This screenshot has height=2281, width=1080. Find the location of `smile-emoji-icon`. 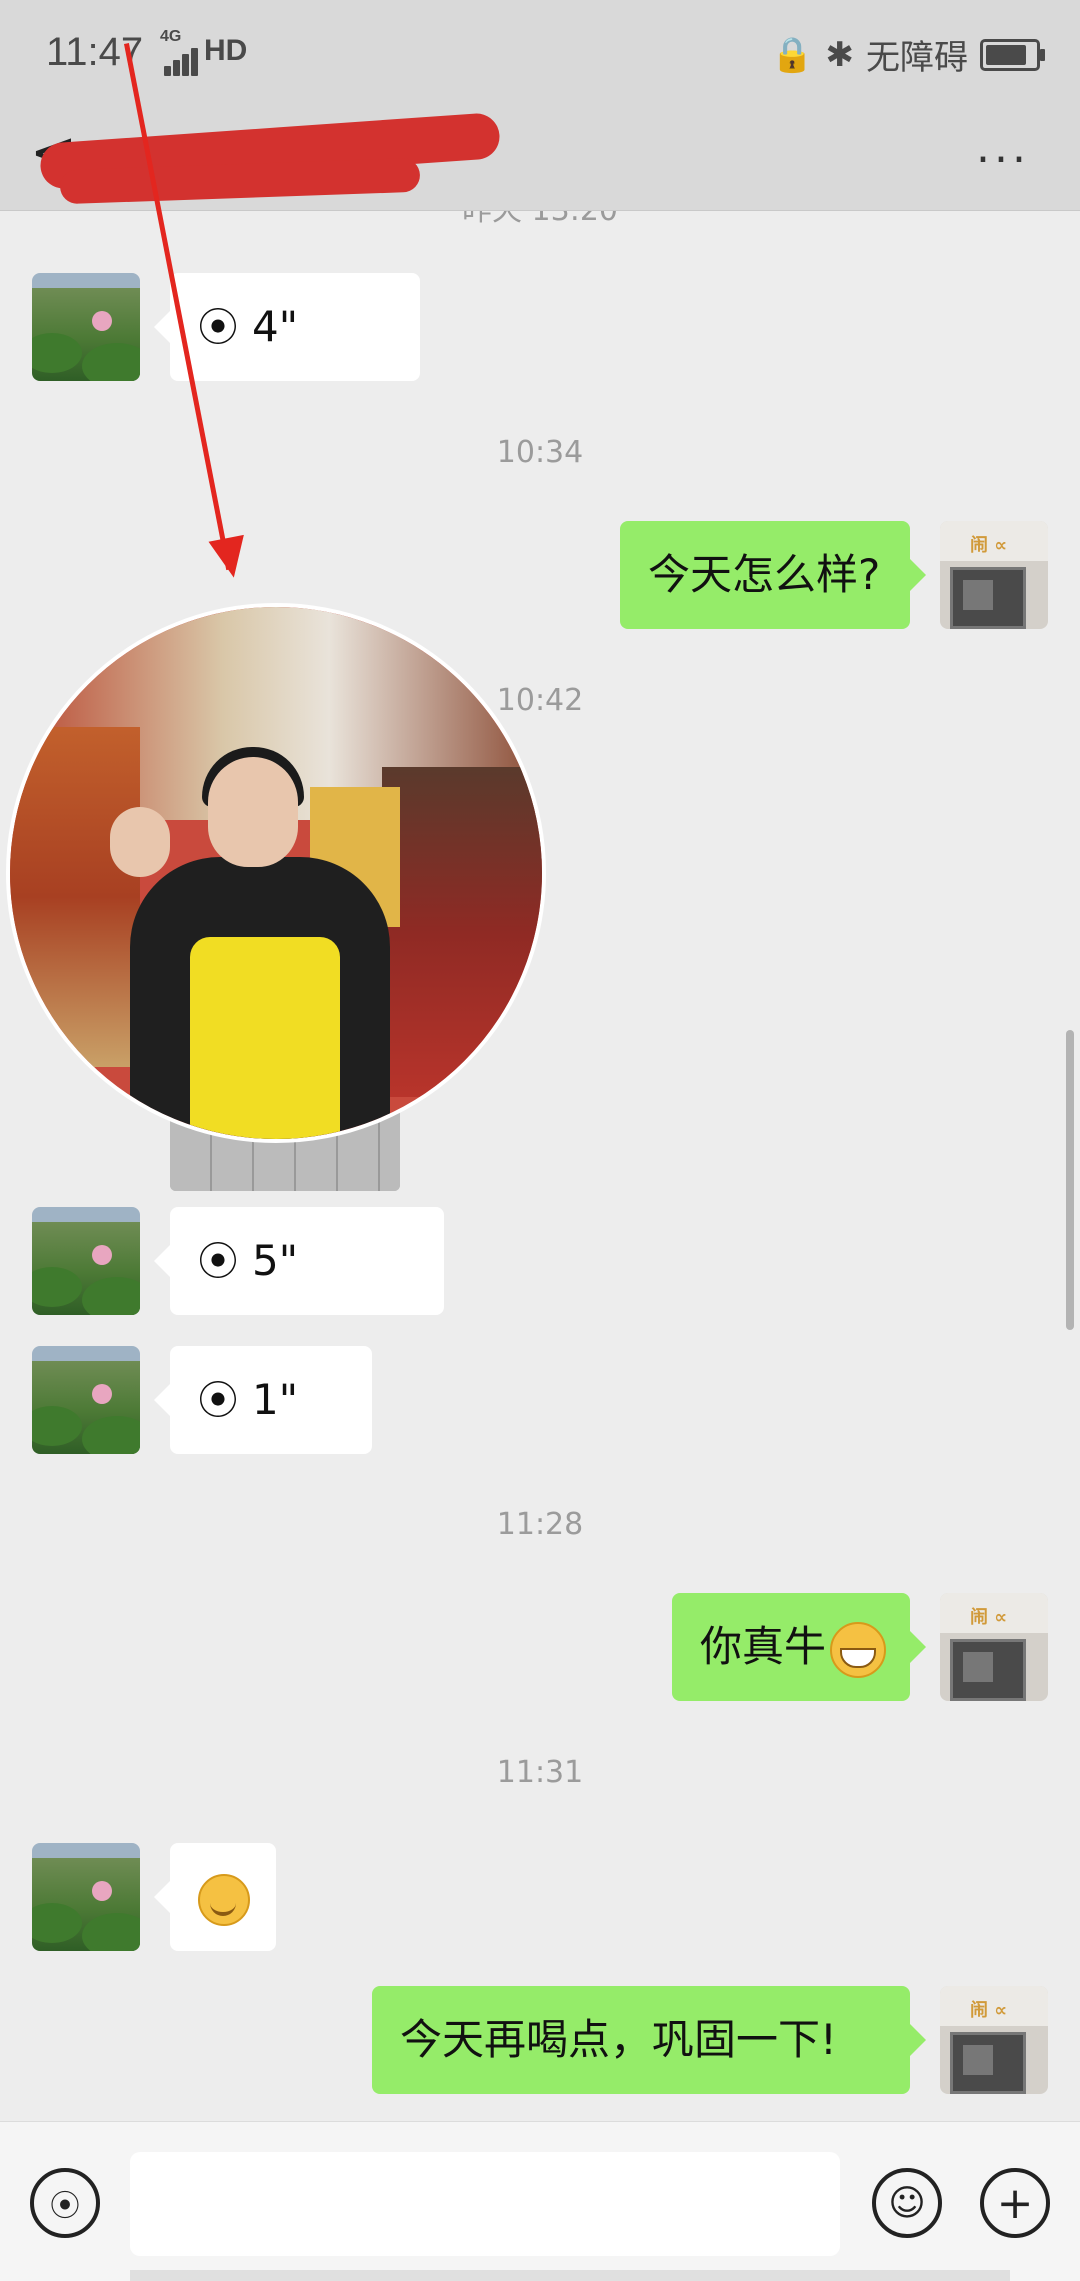

smile-emoji-icon is located at coordinates (224, 1899).